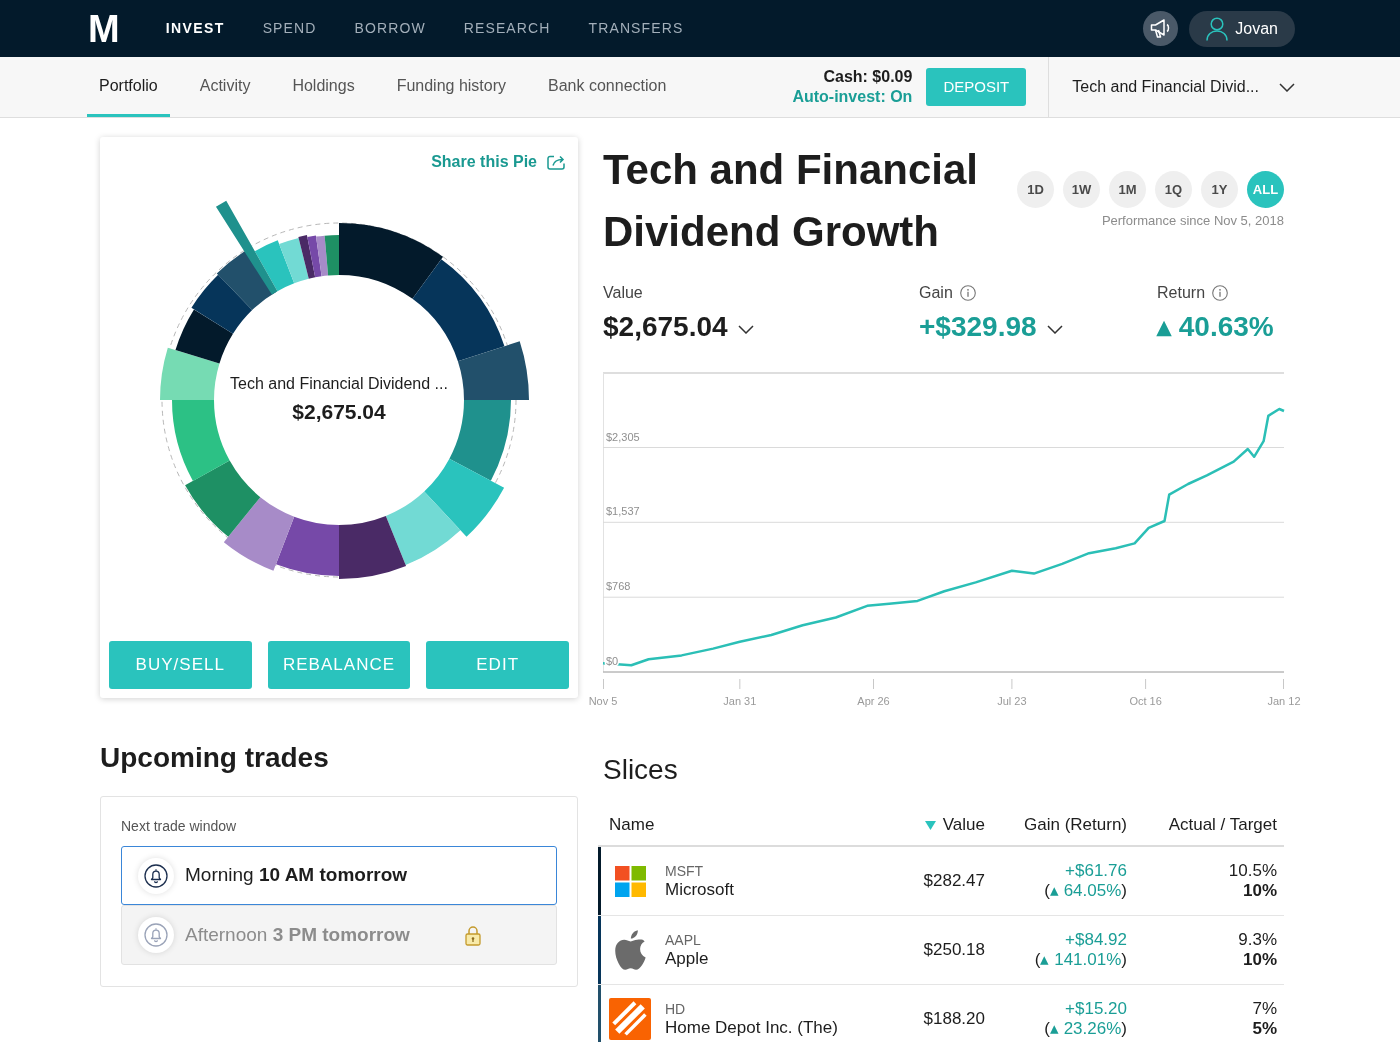  I want to click on axis-label: Apr 26, so click(873, 701).